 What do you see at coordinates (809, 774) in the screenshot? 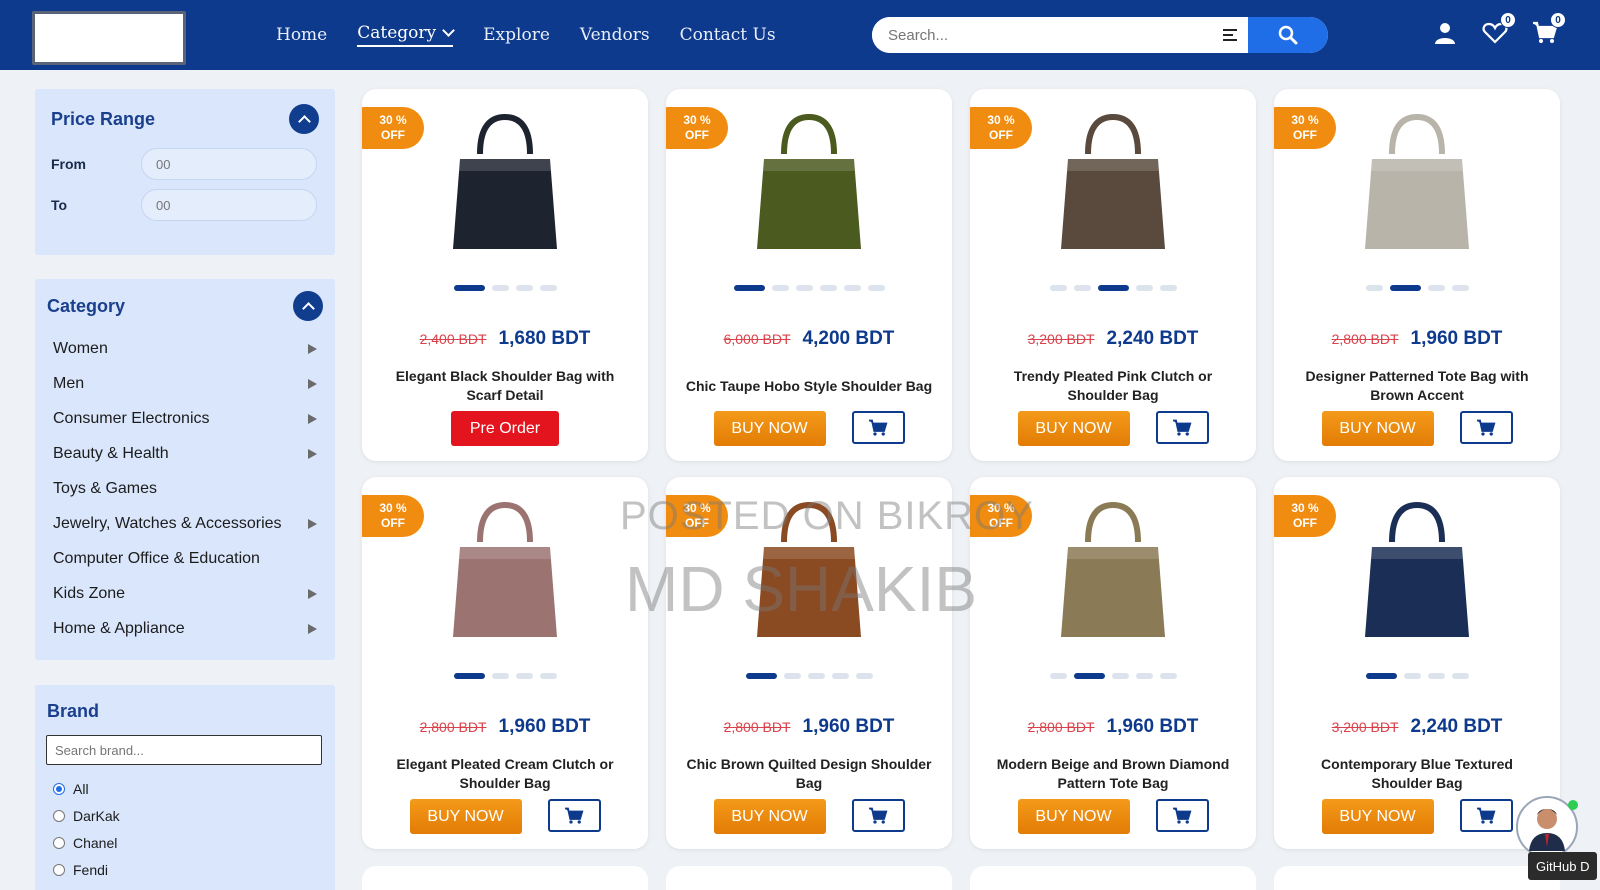
I see `product-name: Chic Brown Quilted Design Shoulder Bag` at bounding box center [809, 774].